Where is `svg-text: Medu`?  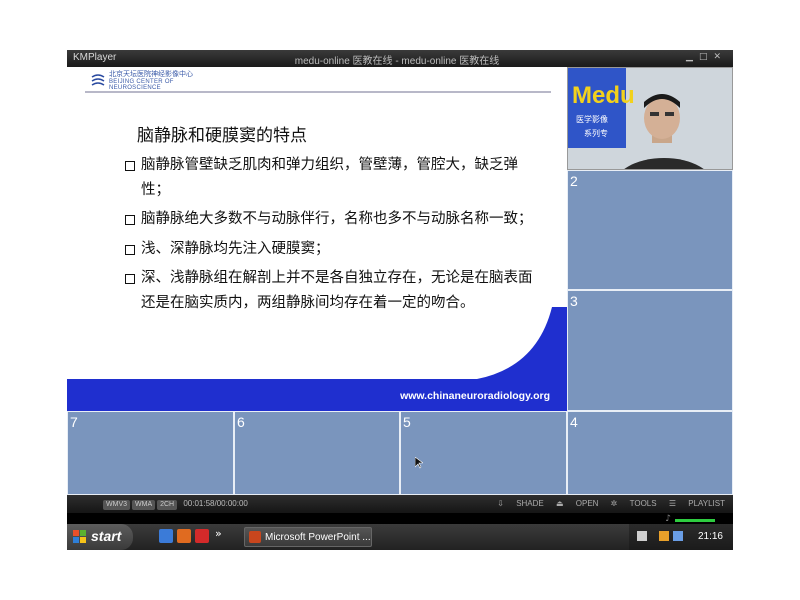
svg-text: Medu is located at coordinates (603, 95).